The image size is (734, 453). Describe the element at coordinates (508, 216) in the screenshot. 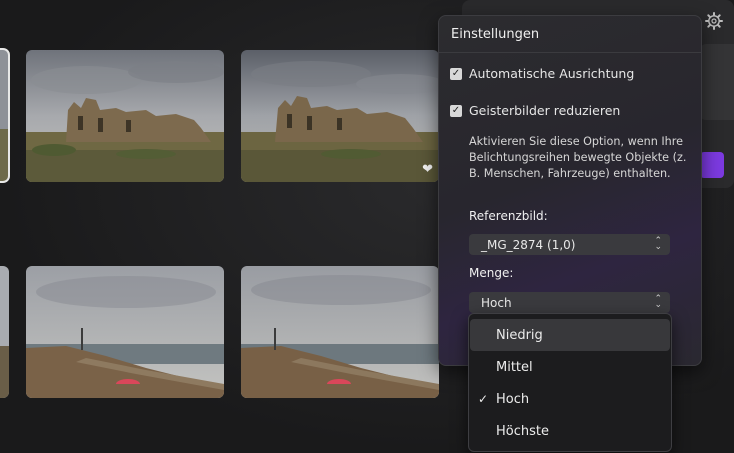

I see `reference-label: Referenzbild:` at that location.